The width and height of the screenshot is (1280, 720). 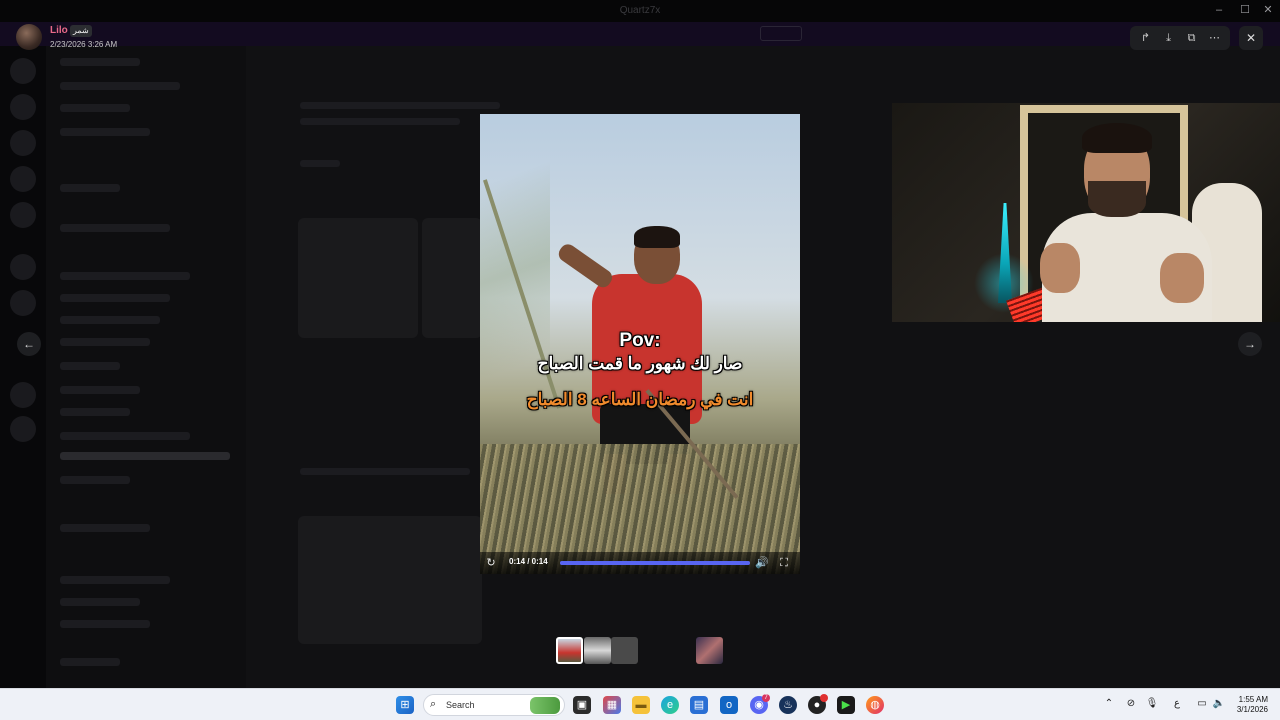 I want to click on window-titlebar: Quartz7x – ☐ ✕, so click(x=640, y=11).